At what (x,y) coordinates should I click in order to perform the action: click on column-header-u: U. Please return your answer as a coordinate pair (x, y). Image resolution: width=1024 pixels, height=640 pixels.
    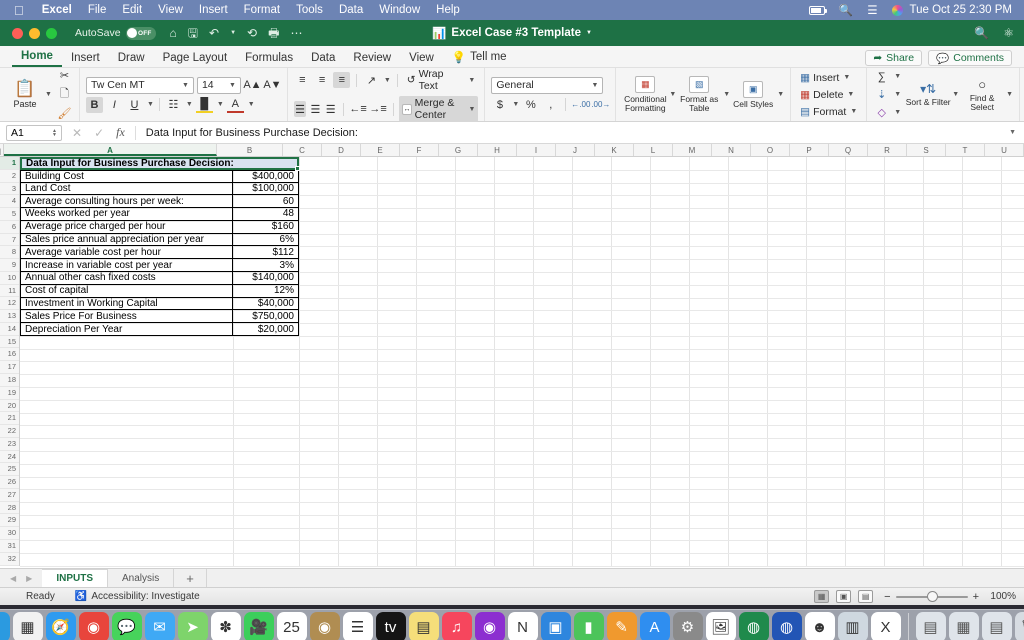
    Looking at the image, I should click on (1004, 150).